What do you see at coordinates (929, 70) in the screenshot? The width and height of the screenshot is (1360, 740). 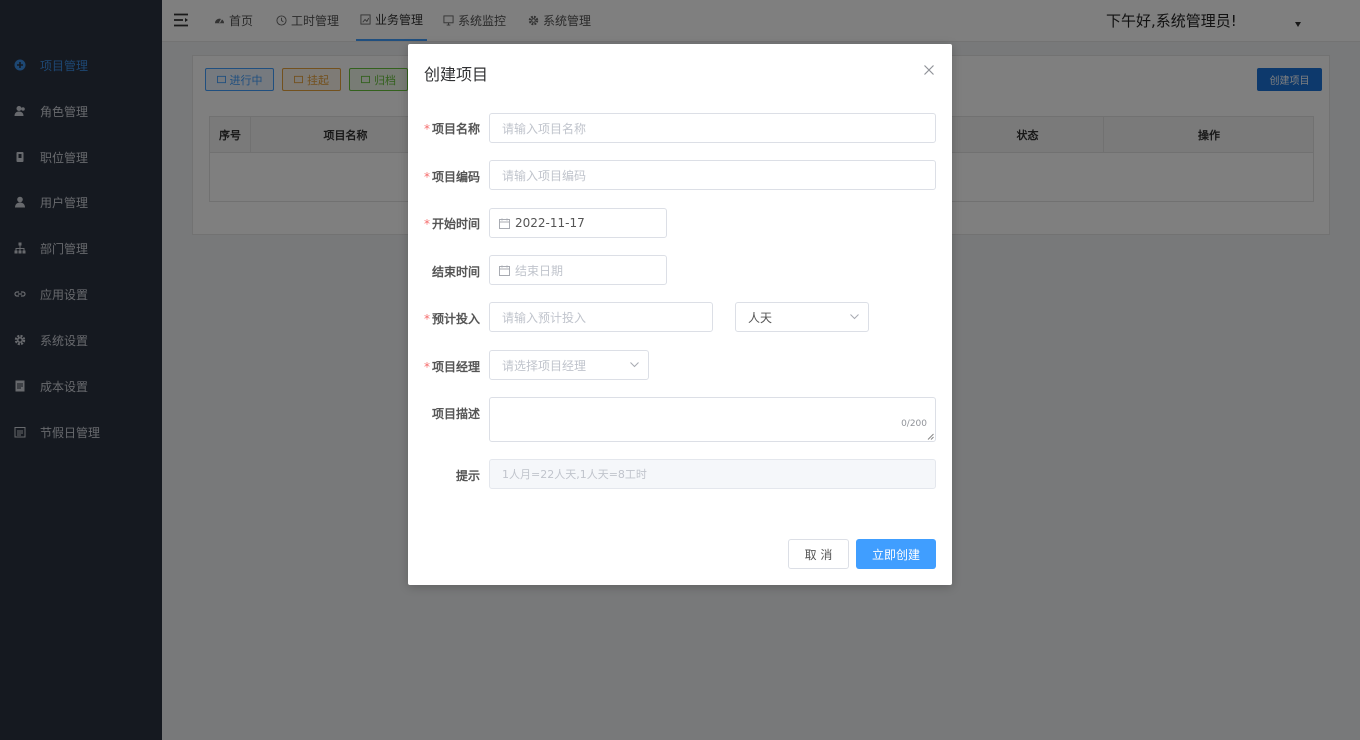 I see `close-icon` at bounding box center [929, 70].